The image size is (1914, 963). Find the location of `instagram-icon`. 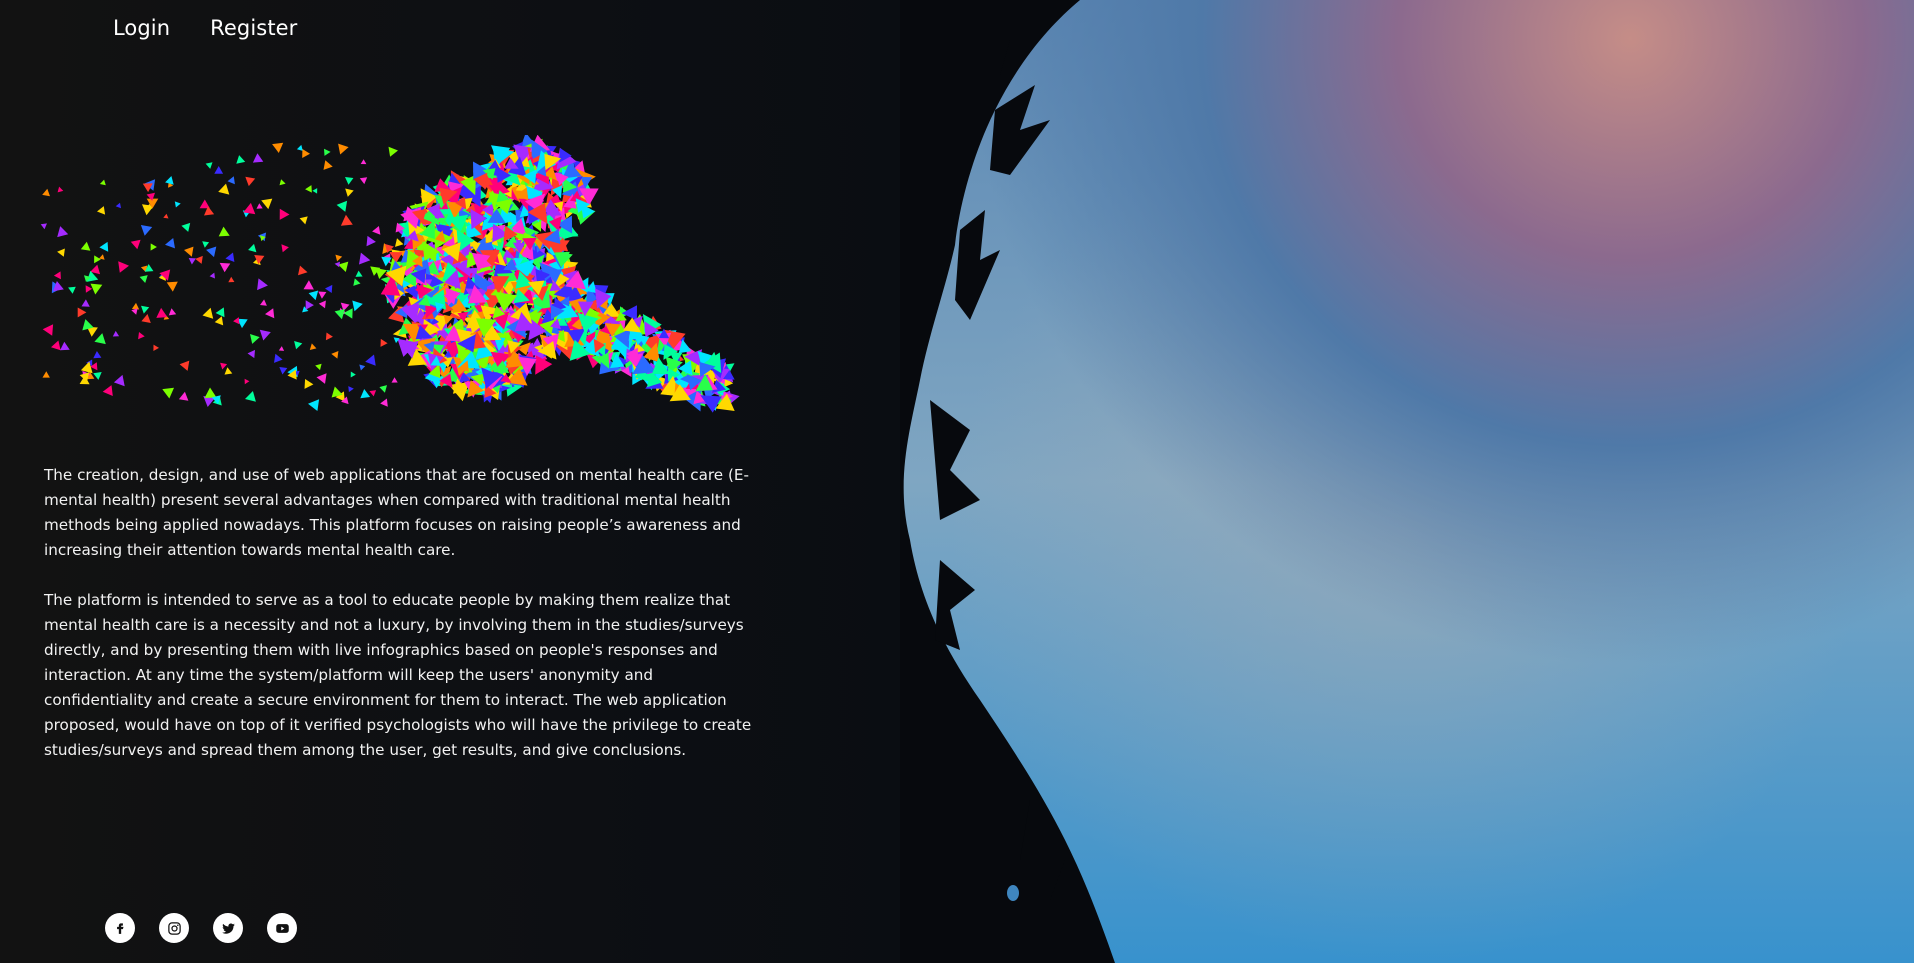

instagram-icon is located at coordinates (174, 928).